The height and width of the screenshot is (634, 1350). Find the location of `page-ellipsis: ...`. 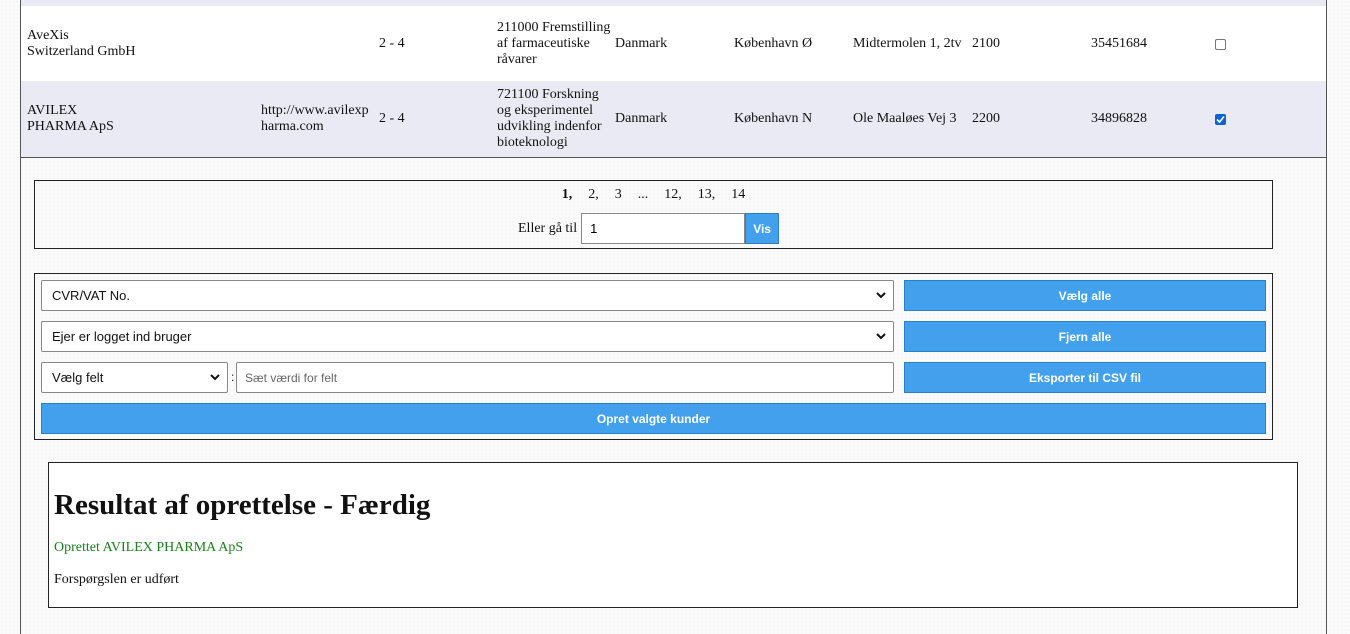

page-ellipsis: ... is located at coordinates (643, 194).